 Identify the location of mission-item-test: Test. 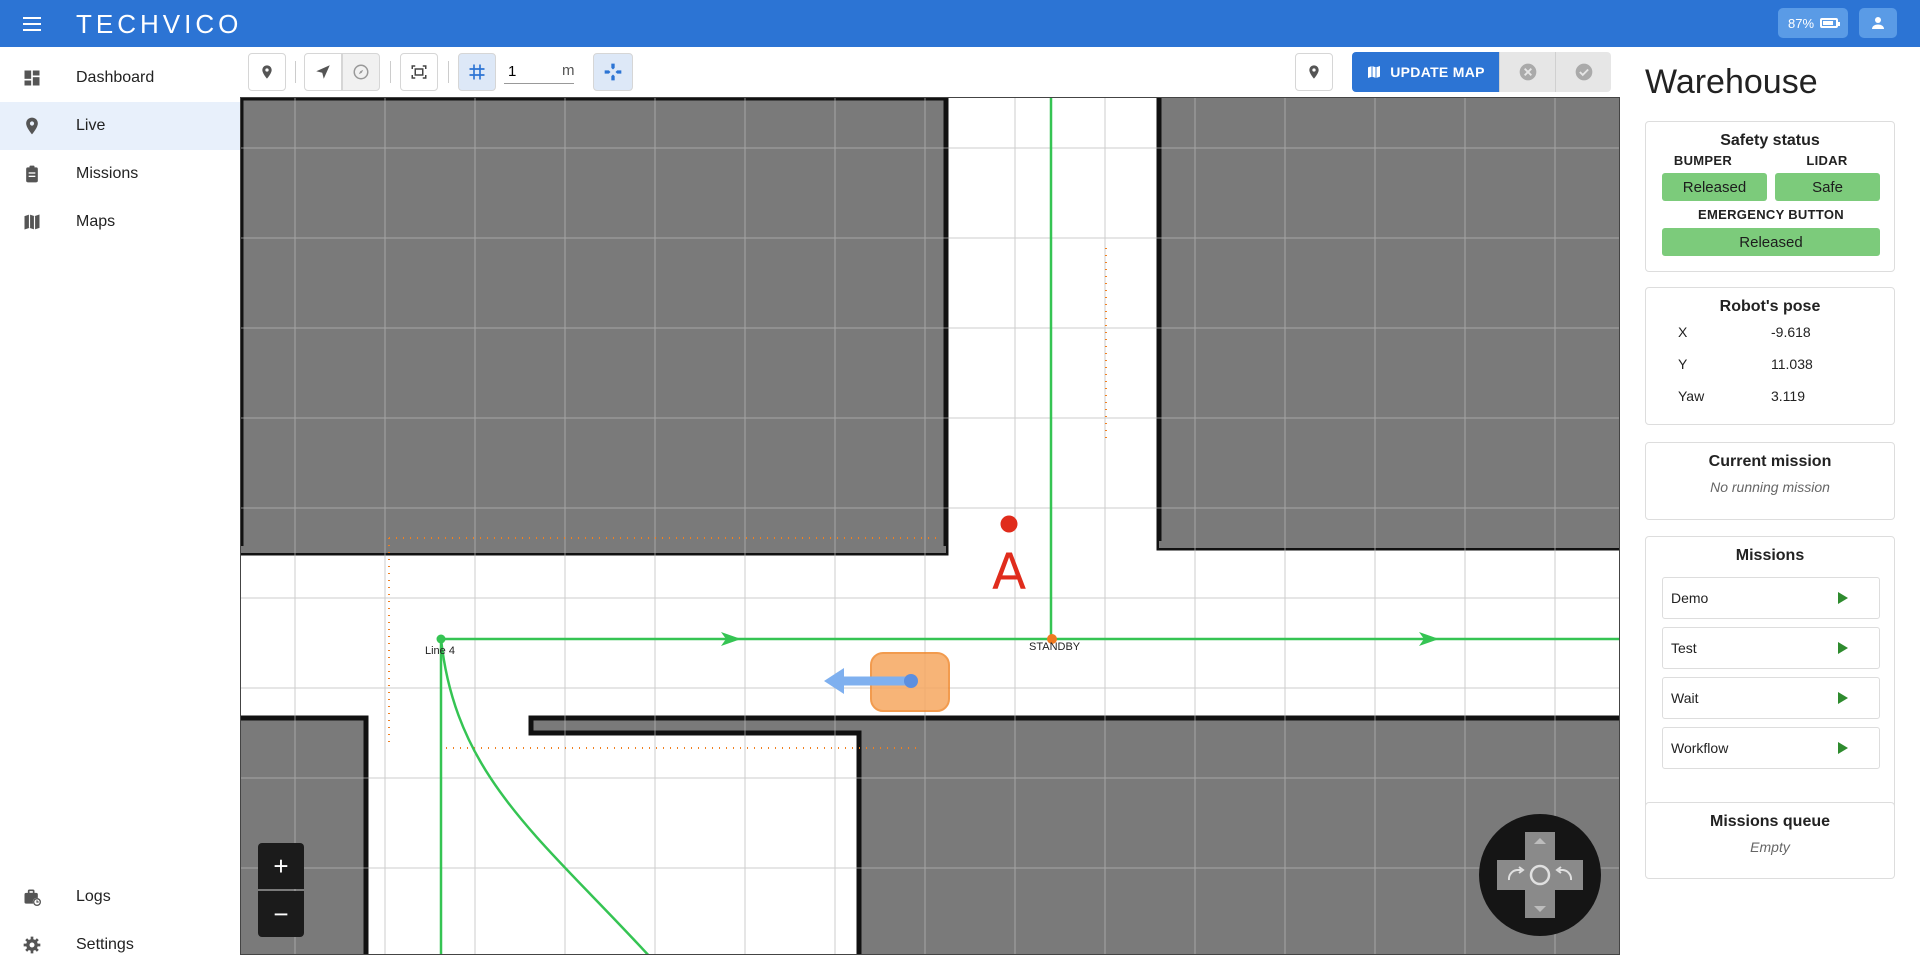
(1771, 648).